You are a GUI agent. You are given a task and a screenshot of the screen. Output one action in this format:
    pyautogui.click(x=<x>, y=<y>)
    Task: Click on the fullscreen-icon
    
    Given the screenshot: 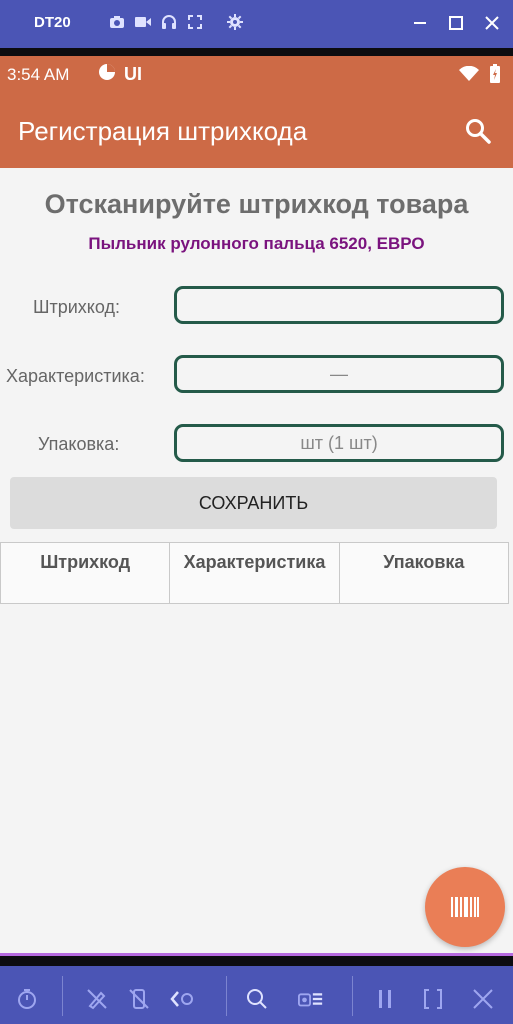 What is the action you would take?
    pyautogui.click(x=195, y=22)
    